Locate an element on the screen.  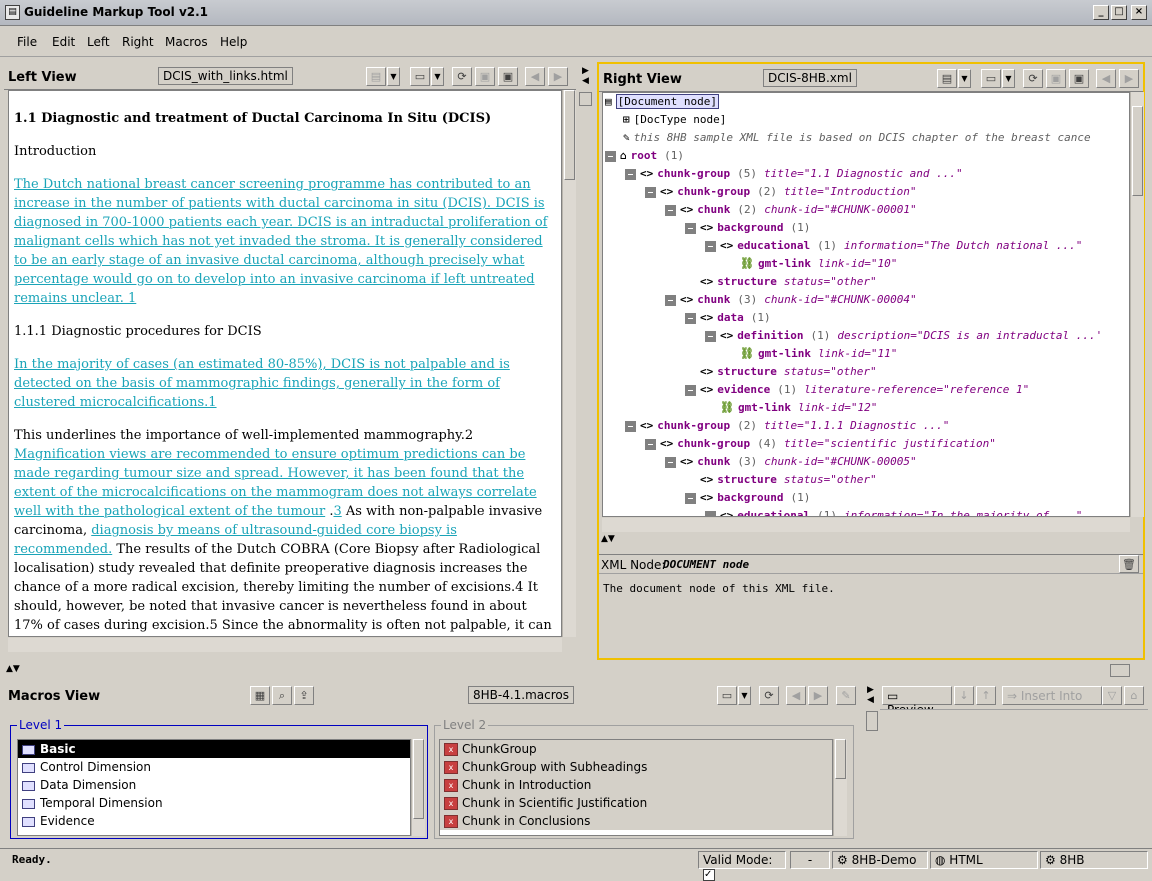
tree-node-element: ⛓ gmt-link link-id="12" is located at coordinates (791, 408).